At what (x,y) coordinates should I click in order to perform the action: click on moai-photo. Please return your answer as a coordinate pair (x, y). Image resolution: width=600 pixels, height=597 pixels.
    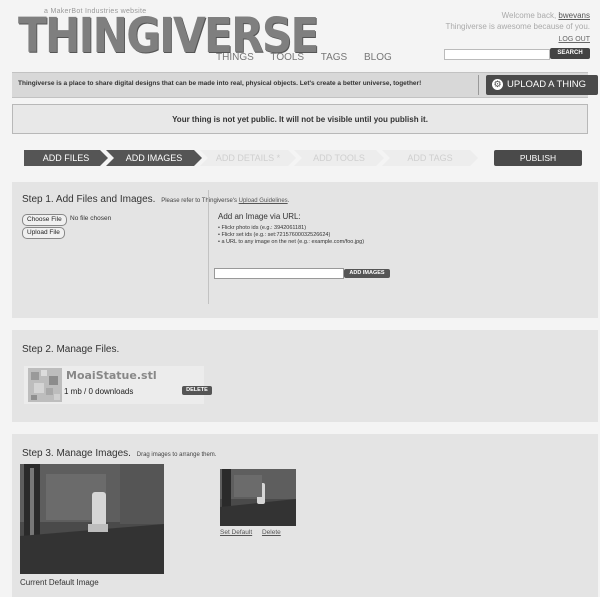
    Looking at the image, I should click on (92, 519).